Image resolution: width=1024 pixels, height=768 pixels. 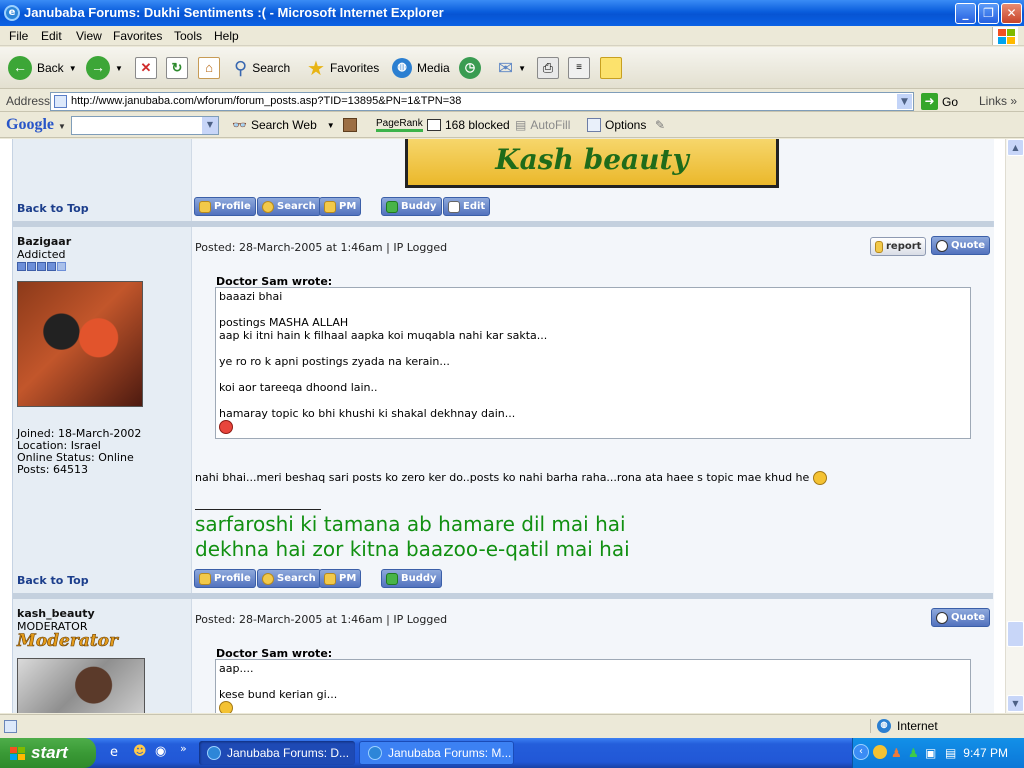 What do you see at coordinates (241, 67) in the screenshot?
I see `search-icon: ⚲` at bounding box center [241, 67].